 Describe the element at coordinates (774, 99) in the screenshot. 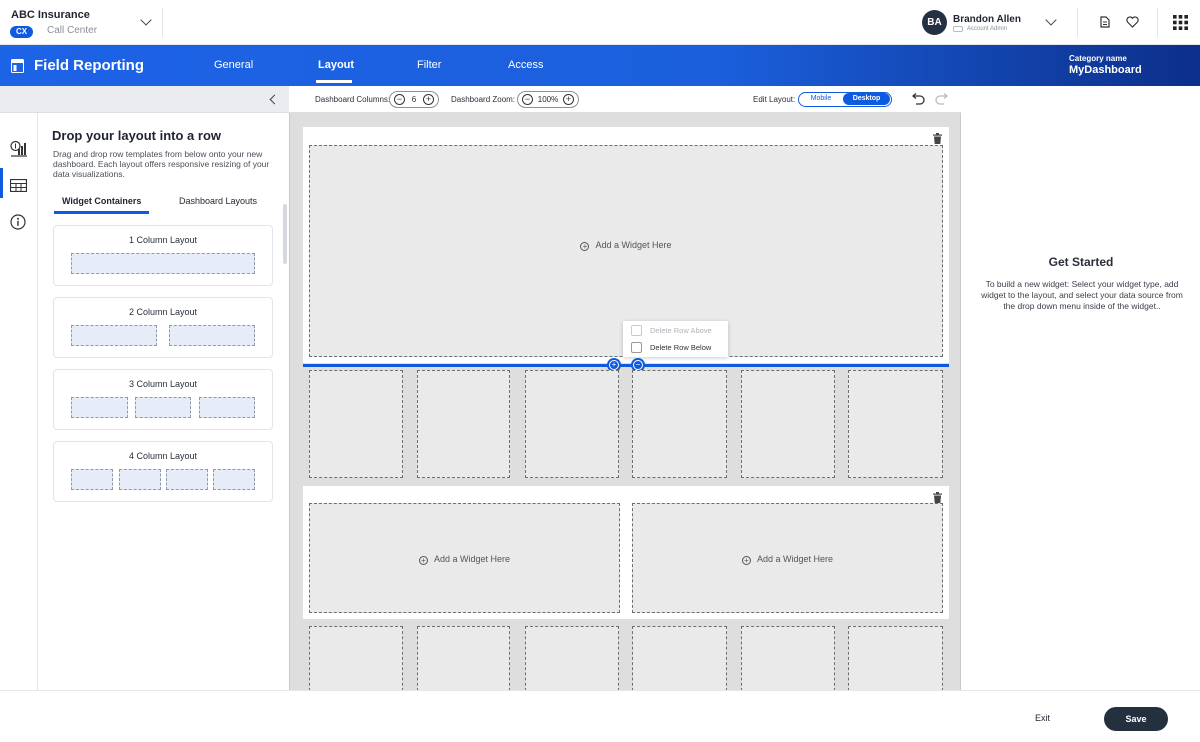

I see `edit-layout-label: Edit Layout:` at that location.